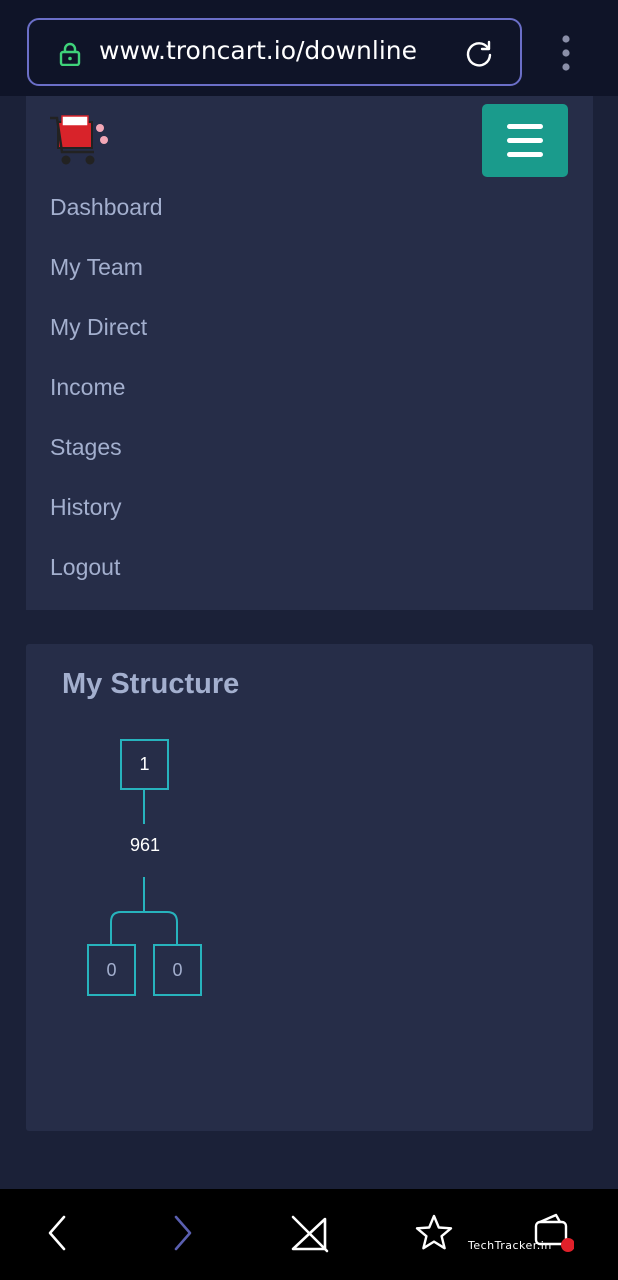 Image resolution: width=618 pixels, height=1280 pixels. What do you see at coordinates (182, 1233) in the screenshot?
I see `forward-arrow-icon` at bounding box center [182, 1233].